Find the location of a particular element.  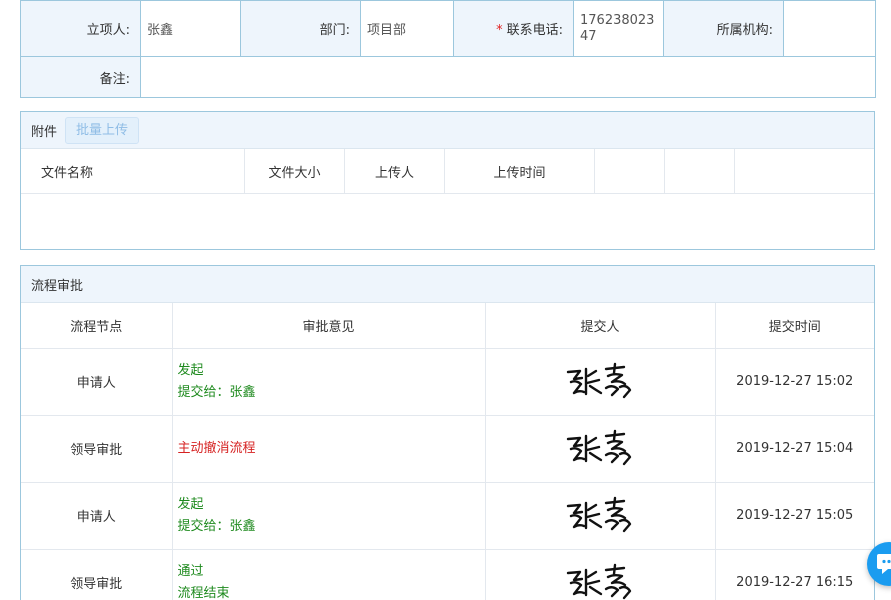

column-upload-time: 上传时间 is located at coordinates (520, 171).